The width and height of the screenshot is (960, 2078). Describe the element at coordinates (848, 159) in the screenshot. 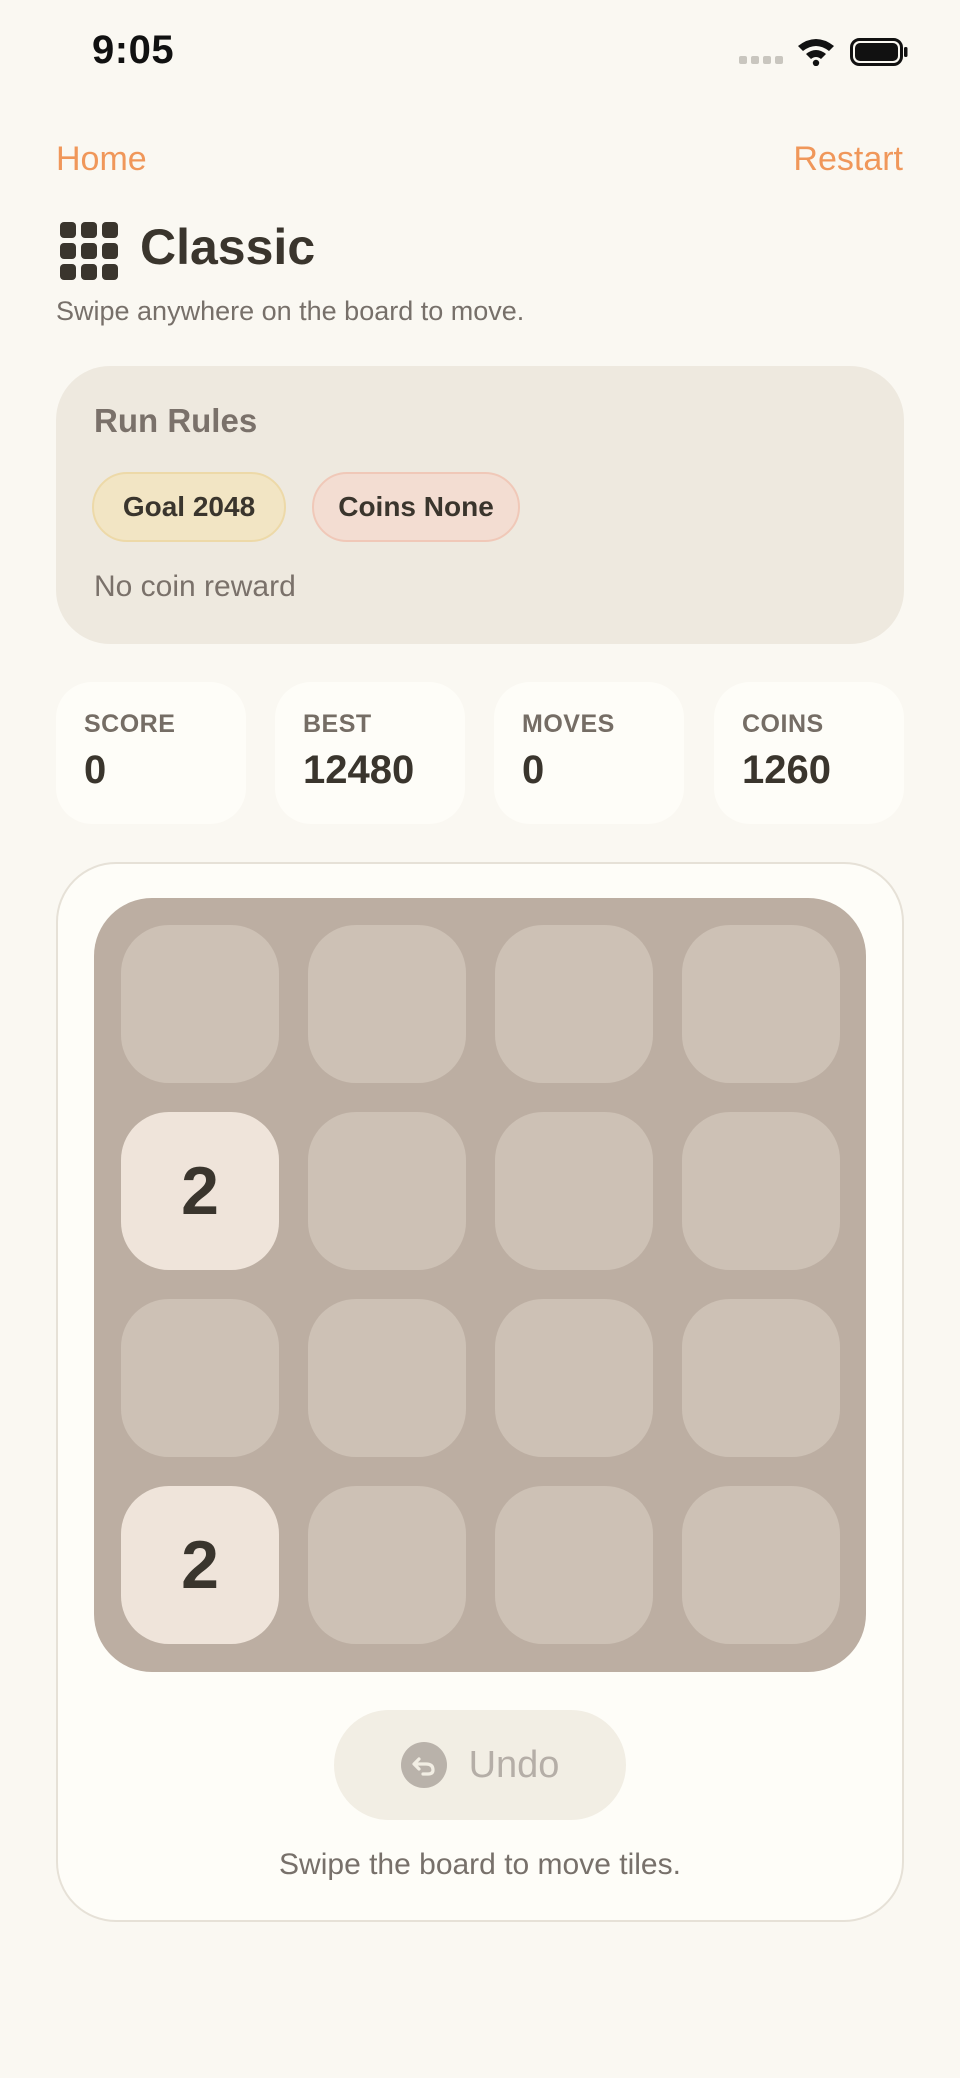

I see `restart-button: Restart` at that location.